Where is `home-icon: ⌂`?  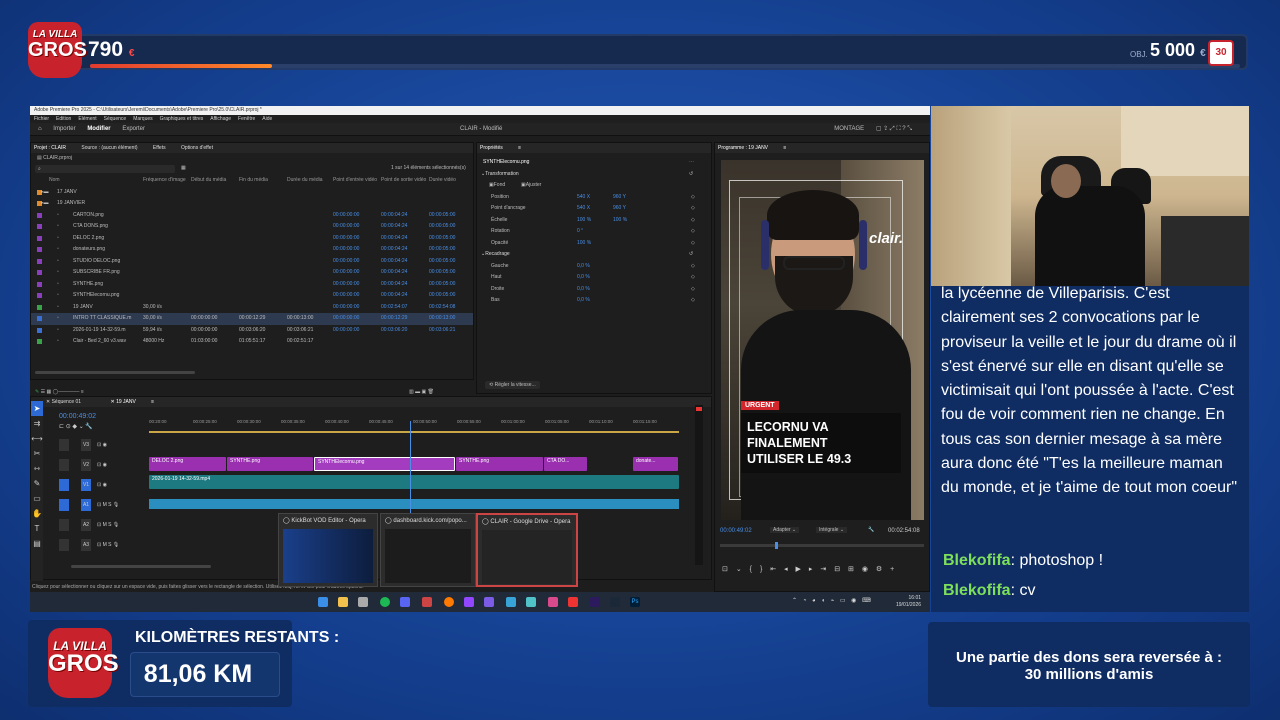 home-icon: ⌂ is located at coordinates (40, 129).